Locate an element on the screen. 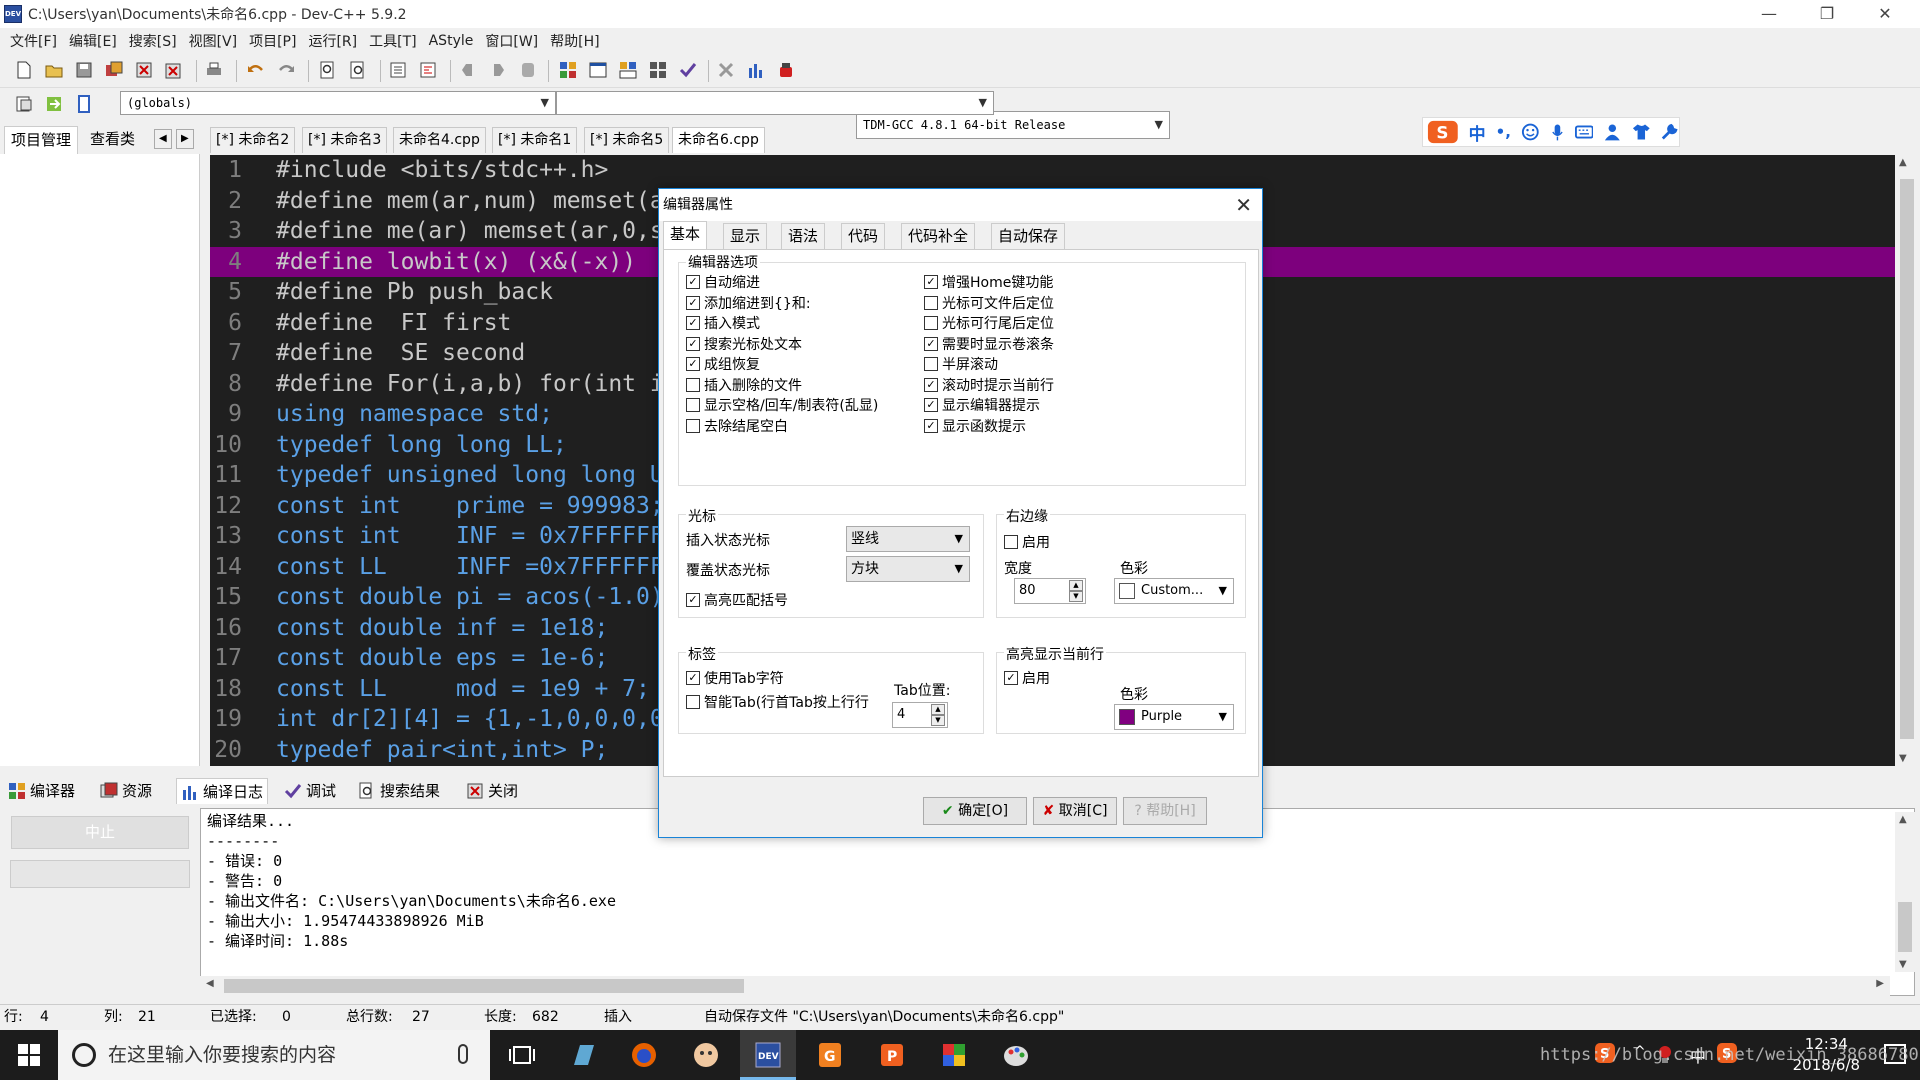  compile-button is located at coordinates (568, 70).